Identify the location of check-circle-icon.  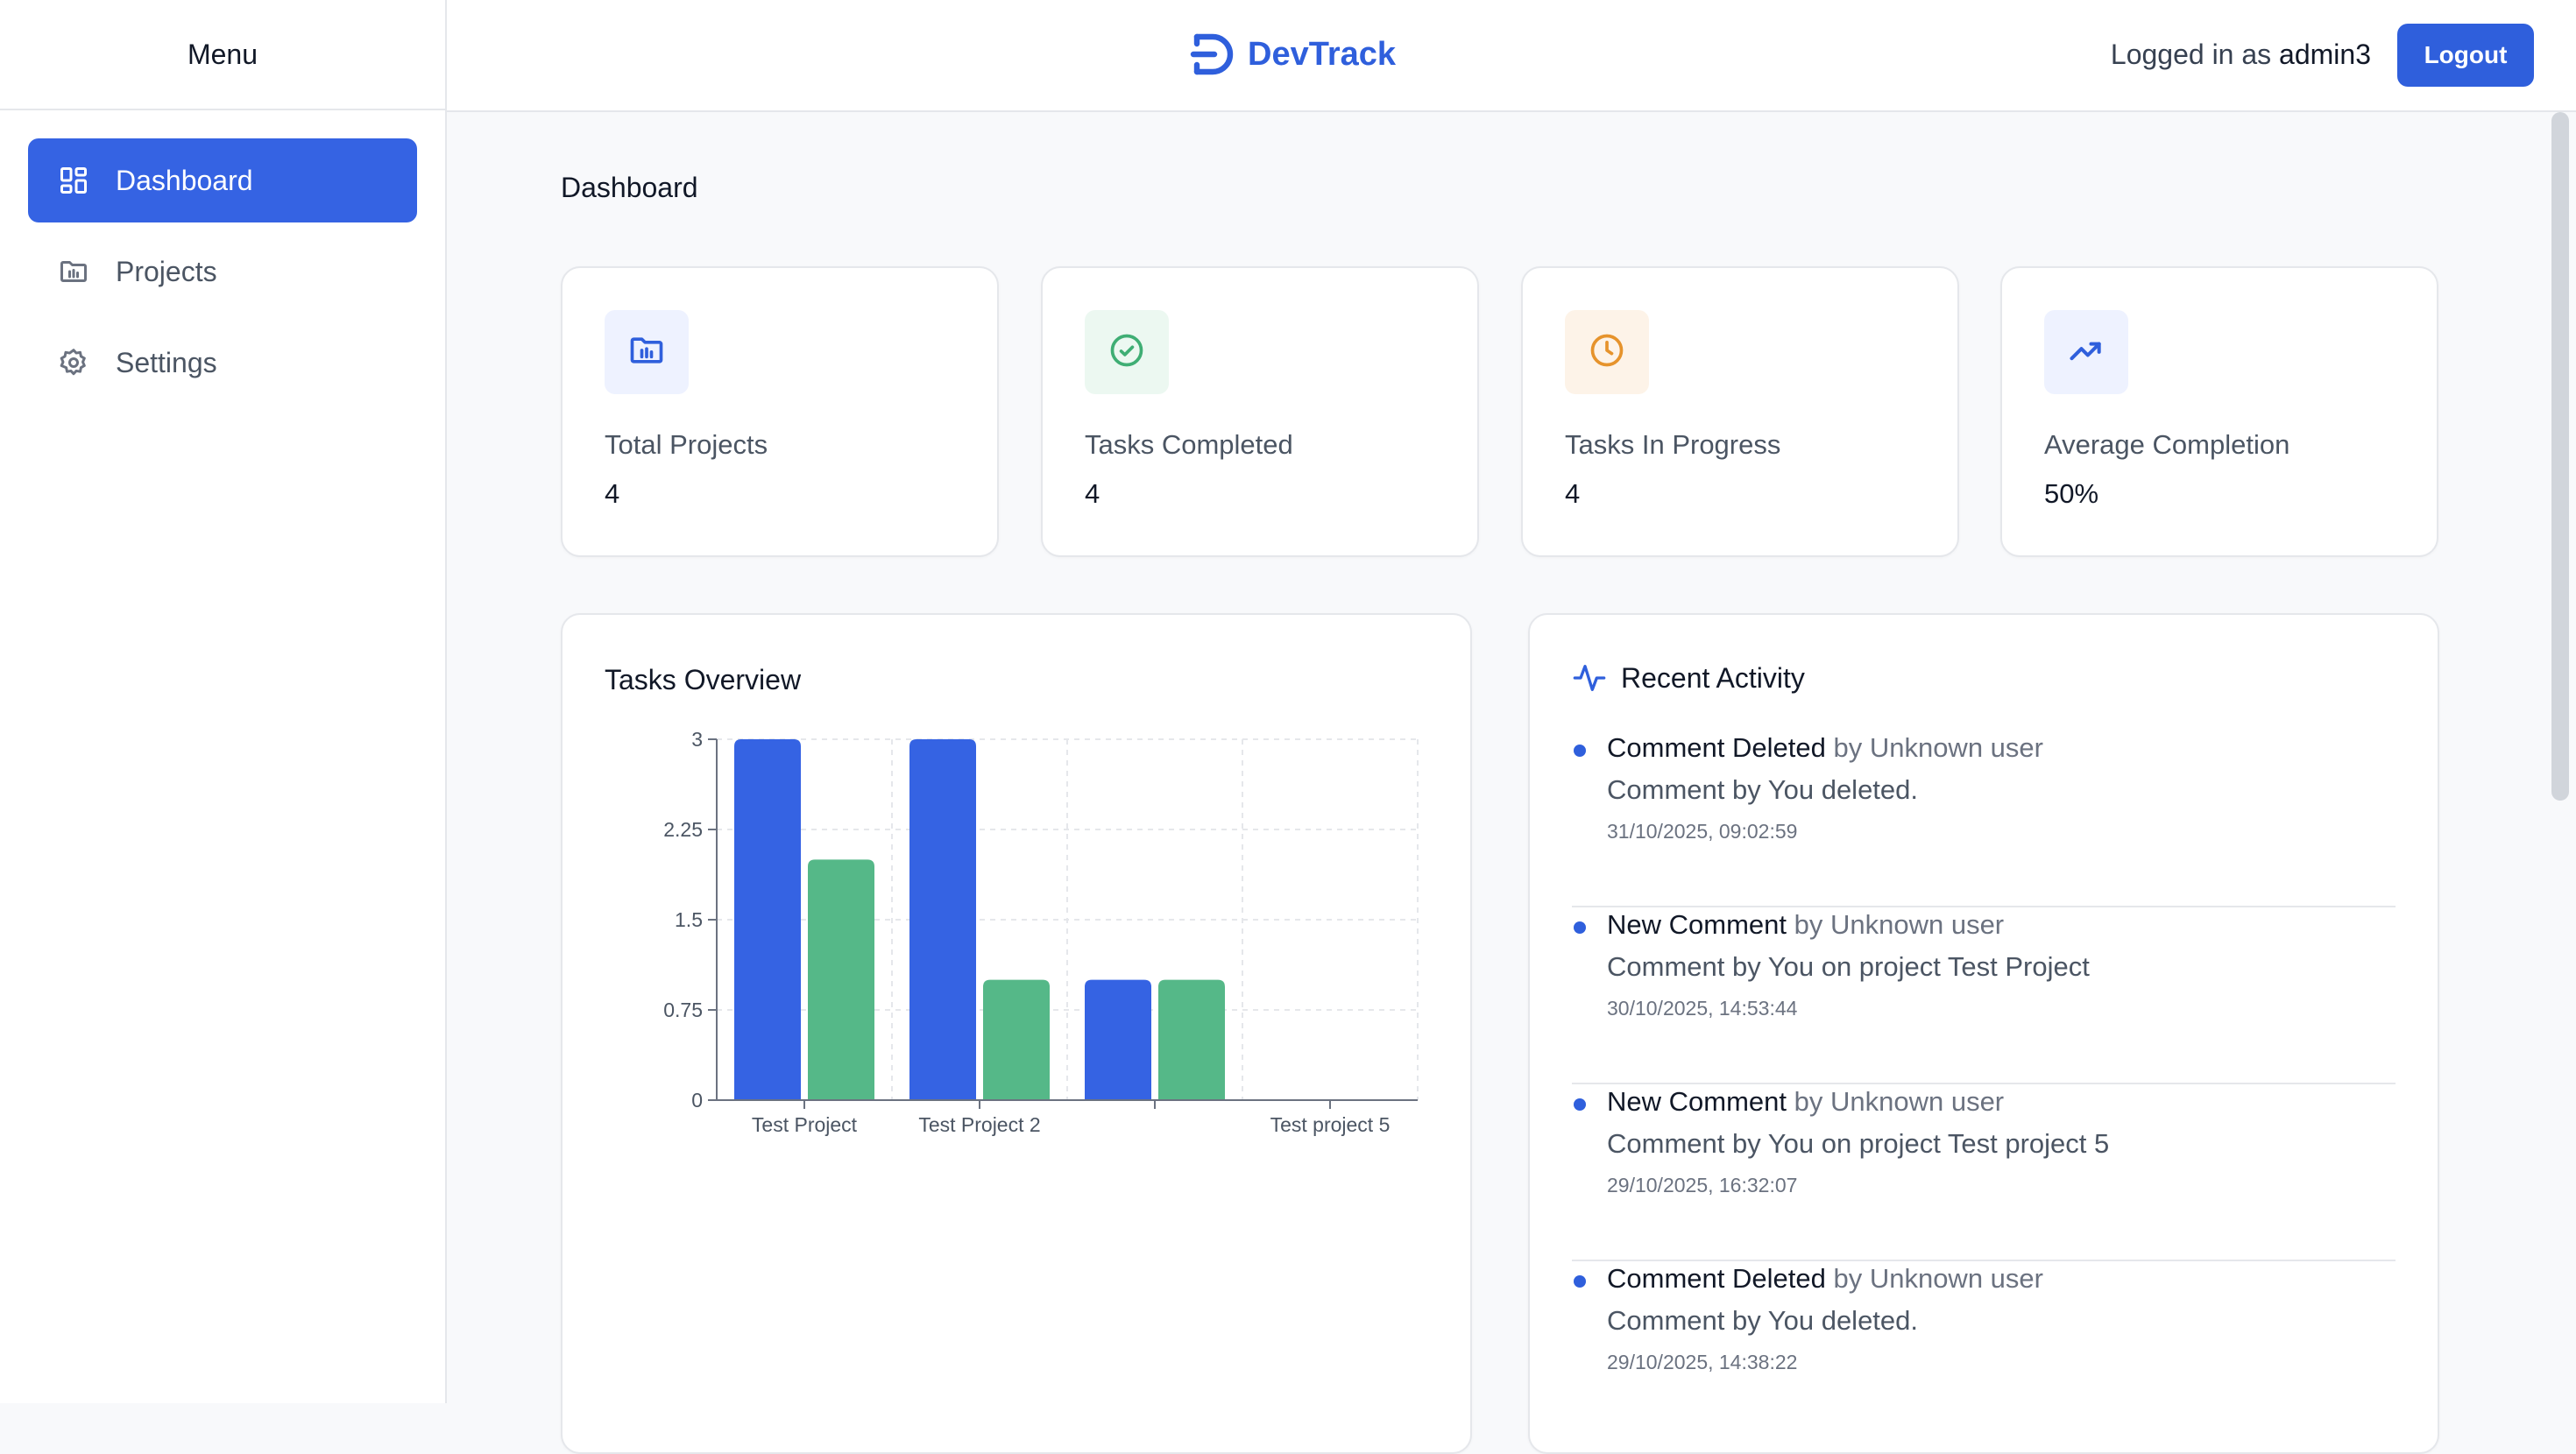
(1127, 352).